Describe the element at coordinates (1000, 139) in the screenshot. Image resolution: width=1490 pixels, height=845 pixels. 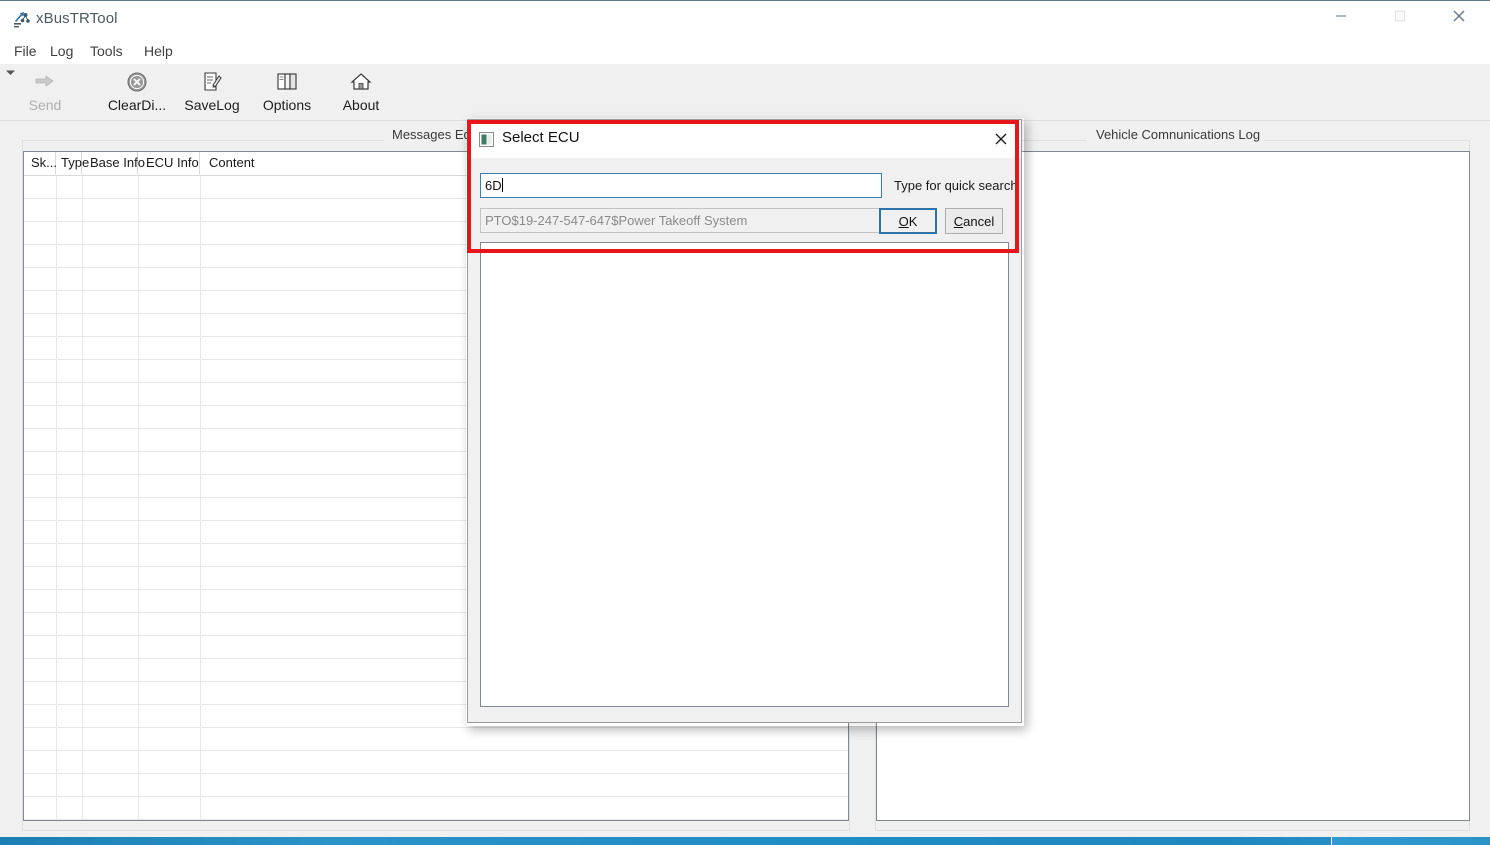
I see `dialog-close-button` at that location.